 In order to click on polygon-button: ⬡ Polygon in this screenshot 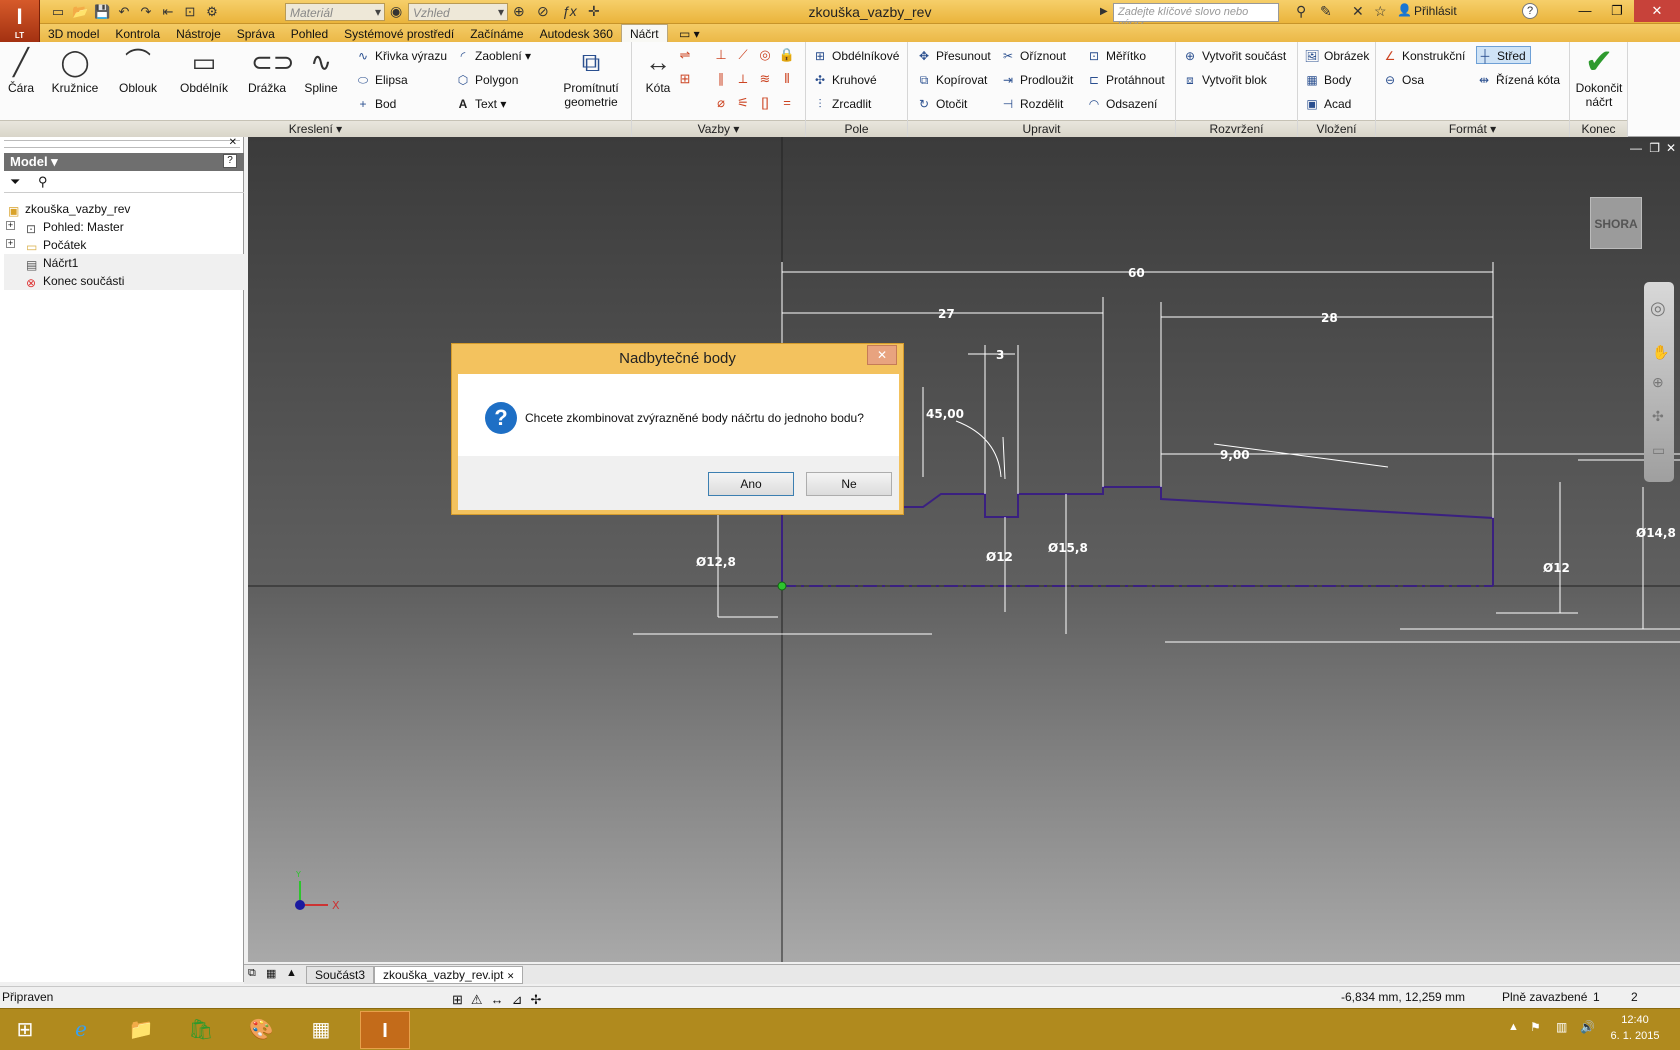, I will do `click(487, 80)`.